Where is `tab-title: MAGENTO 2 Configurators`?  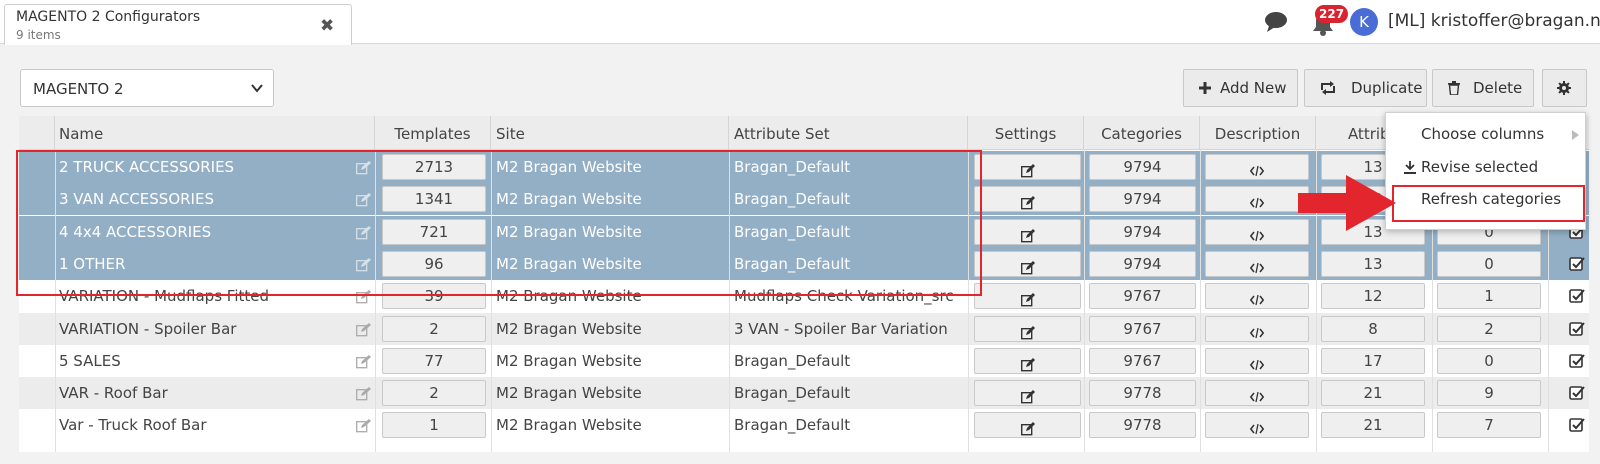 tab-title: MAGENTO 2 Configurators is located at coordinates (108, 17).